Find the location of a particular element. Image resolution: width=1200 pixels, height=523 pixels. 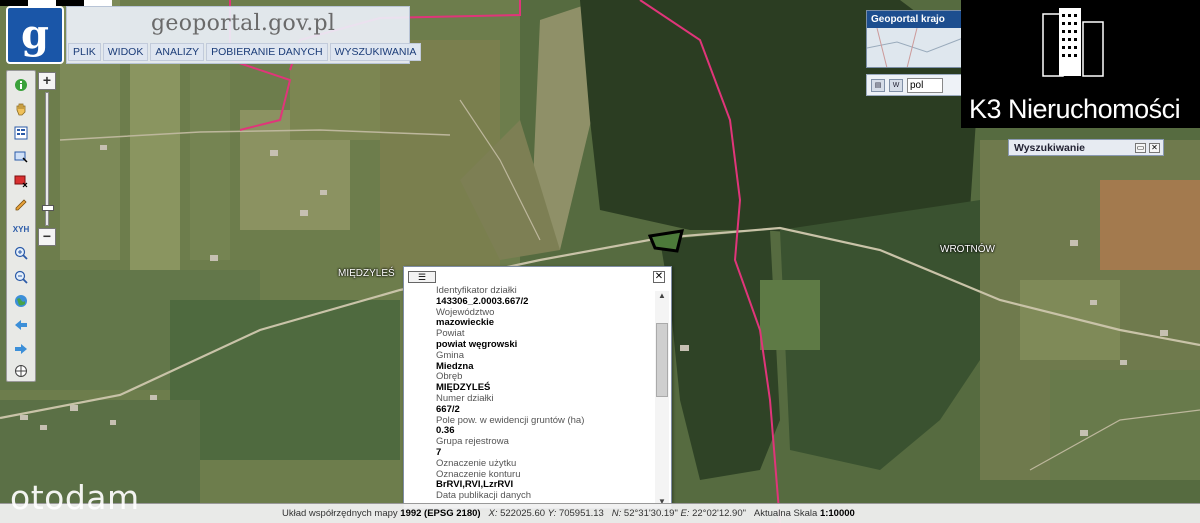

popup-menu-icon: ☰ is located at coordinates (422, 277).